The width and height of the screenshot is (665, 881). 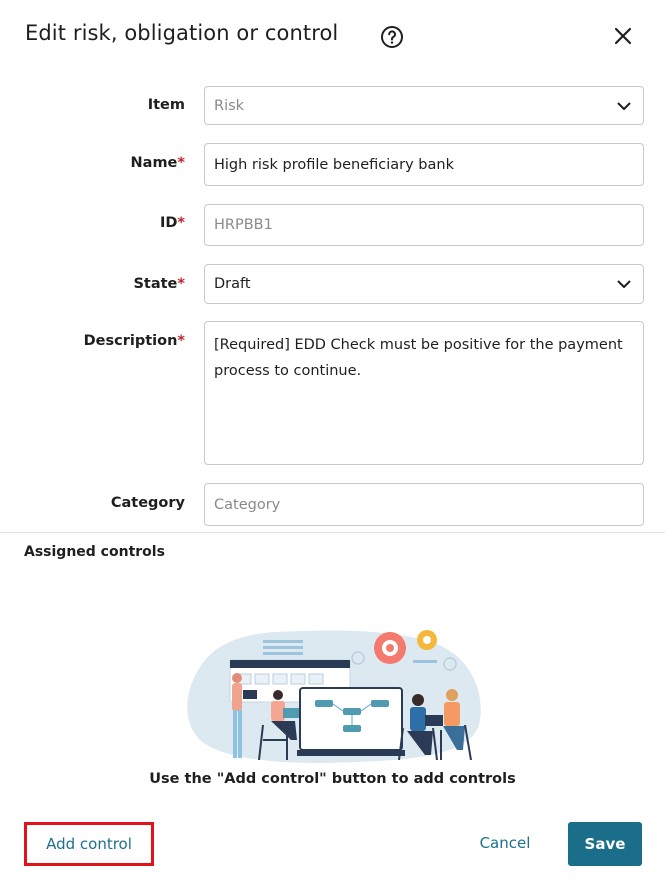 What do you see at coordinates (424, 504) in the screenshot?
I see `category-field: Category` at bounding box center [424, 504].